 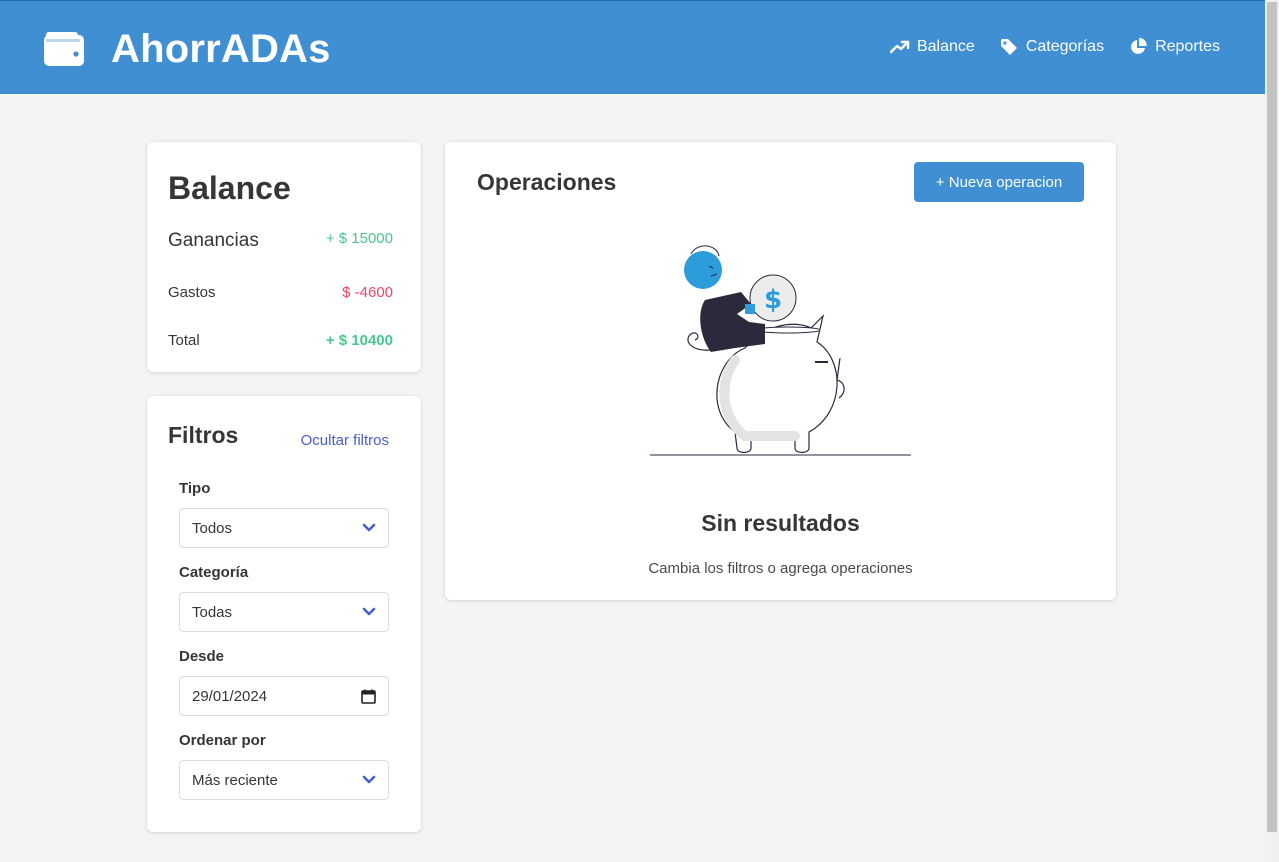 What do you see at coordinates (780, 568) in the screenshot?
I see `empty-state-subtitle: Cambia los filtros o agrega operaciones` at bounding box center [780, 568].